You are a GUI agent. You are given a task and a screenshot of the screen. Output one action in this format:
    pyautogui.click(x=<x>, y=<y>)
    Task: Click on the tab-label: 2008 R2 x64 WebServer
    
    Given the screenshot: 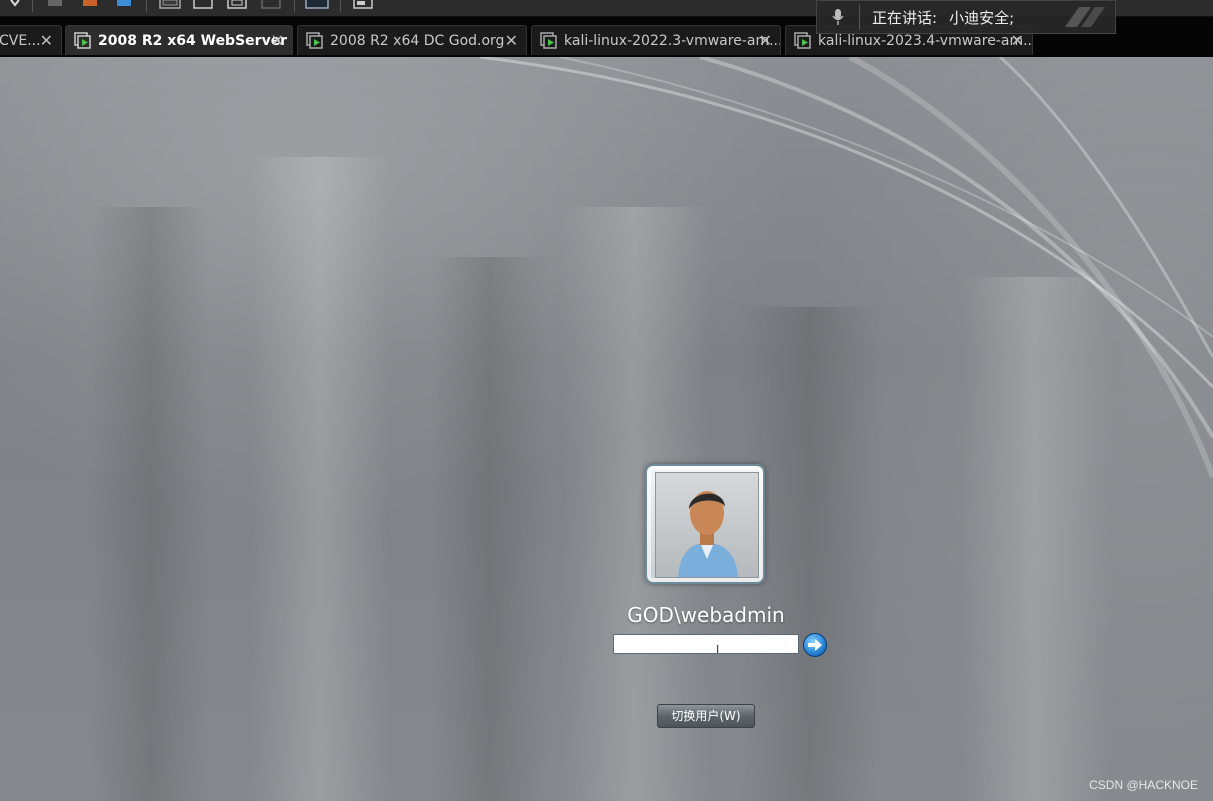 What is the action you would take?
    pyautogui.click(x=193, y=40)
    